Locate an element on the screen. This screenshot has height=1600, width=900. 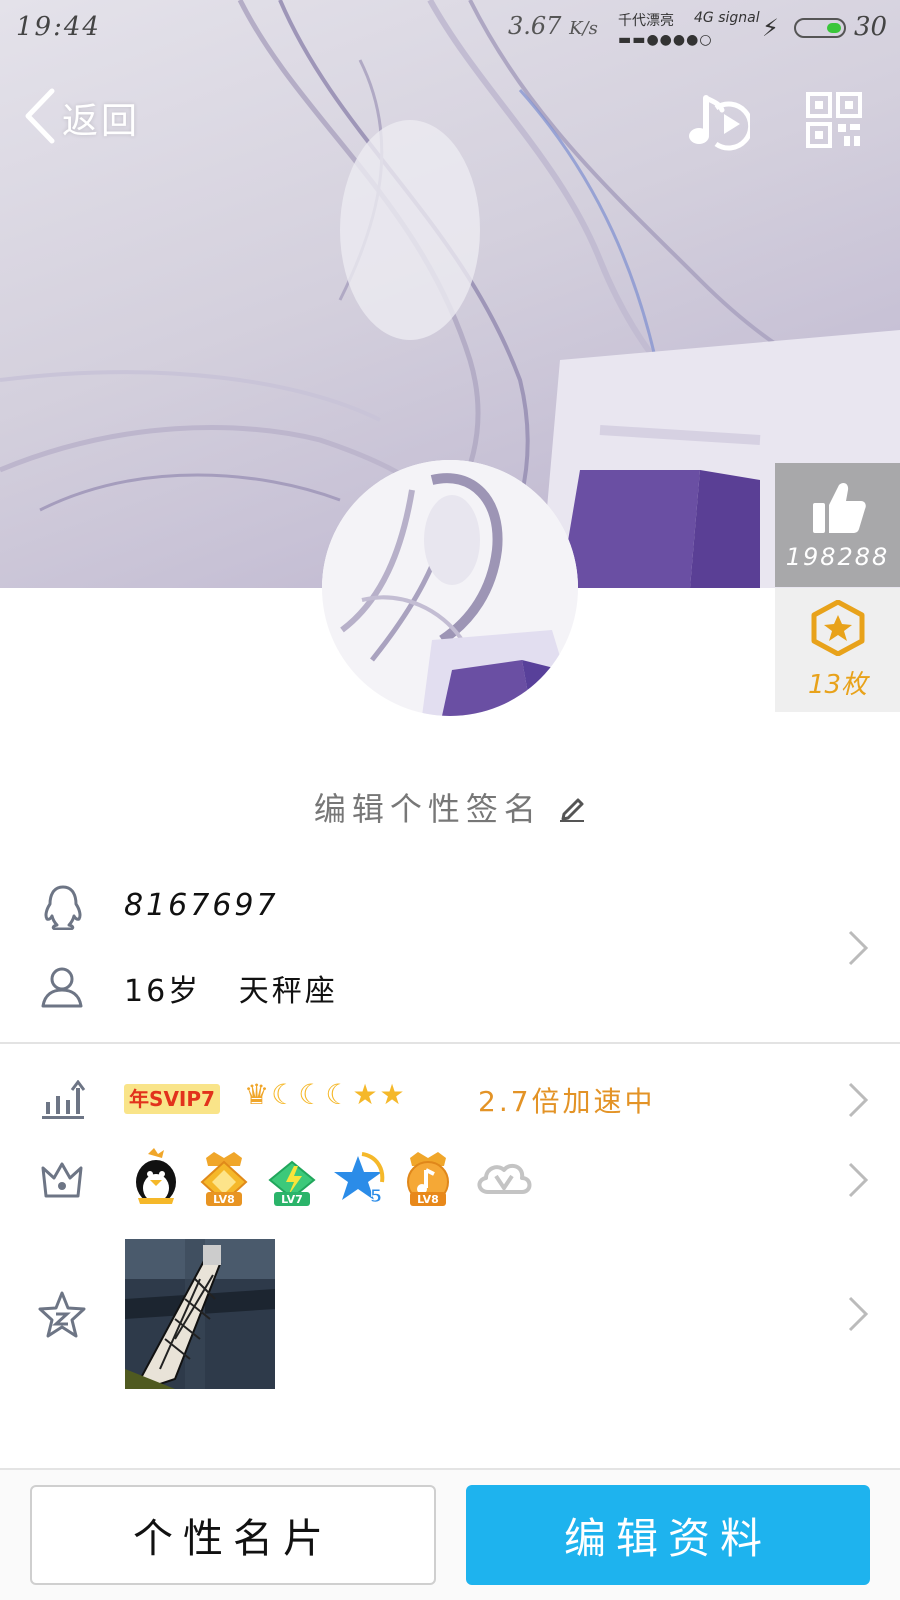
battery-icon is located at coordinates (820, 28).